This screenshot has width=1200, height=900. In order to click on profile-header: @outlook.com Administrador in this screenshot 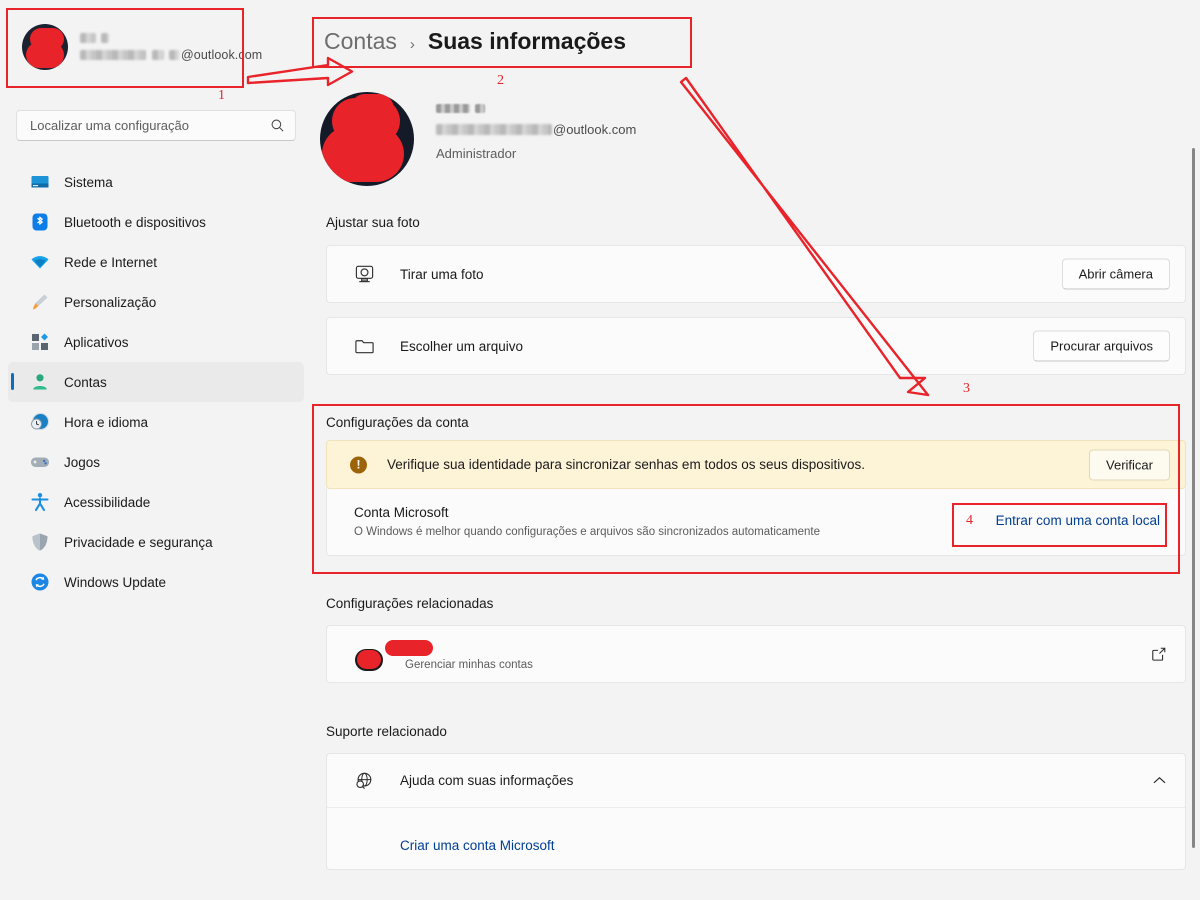, I will do `click(478, 139)`.